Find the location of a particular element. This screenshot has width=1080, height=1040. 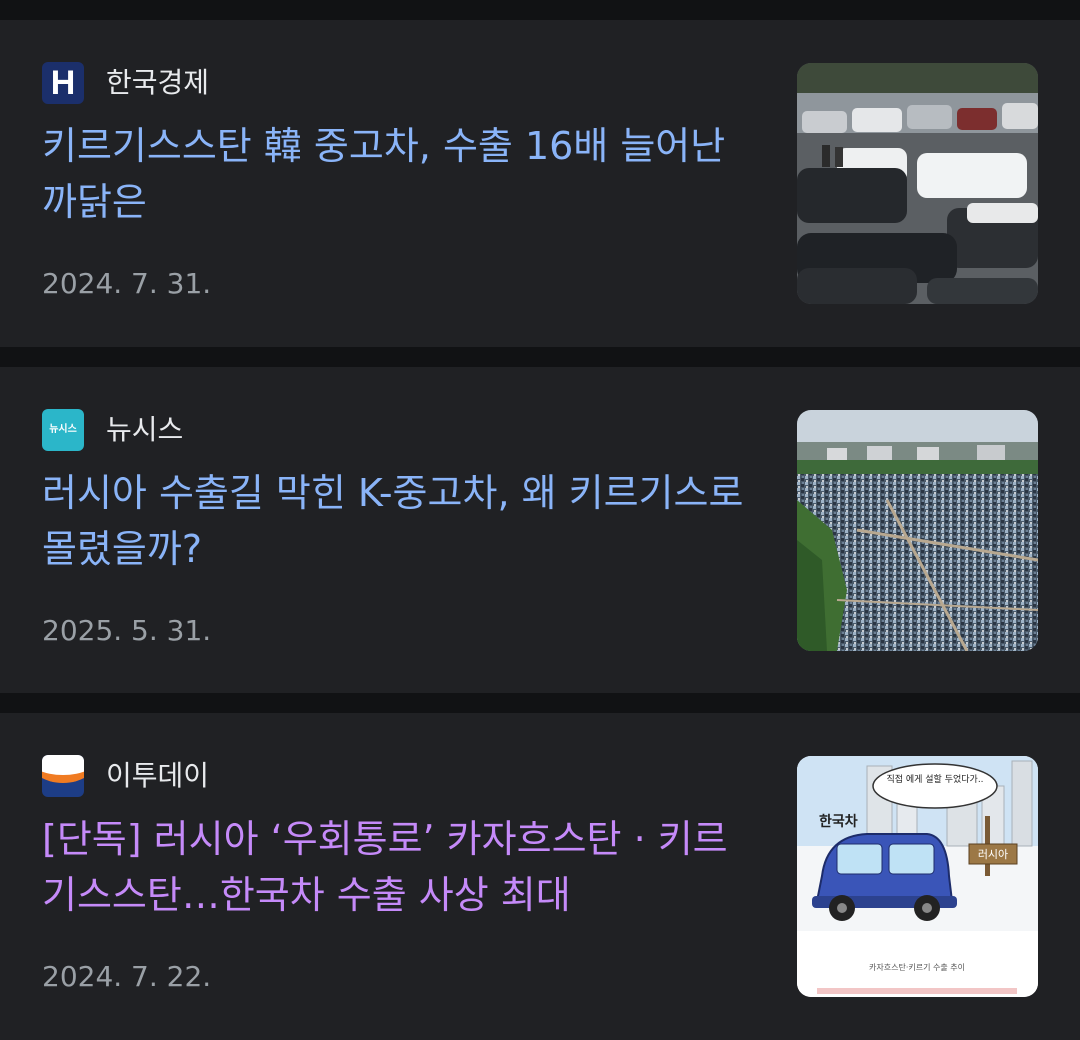

hankyung-logo-icon: H is located at coordinates (63, 83).